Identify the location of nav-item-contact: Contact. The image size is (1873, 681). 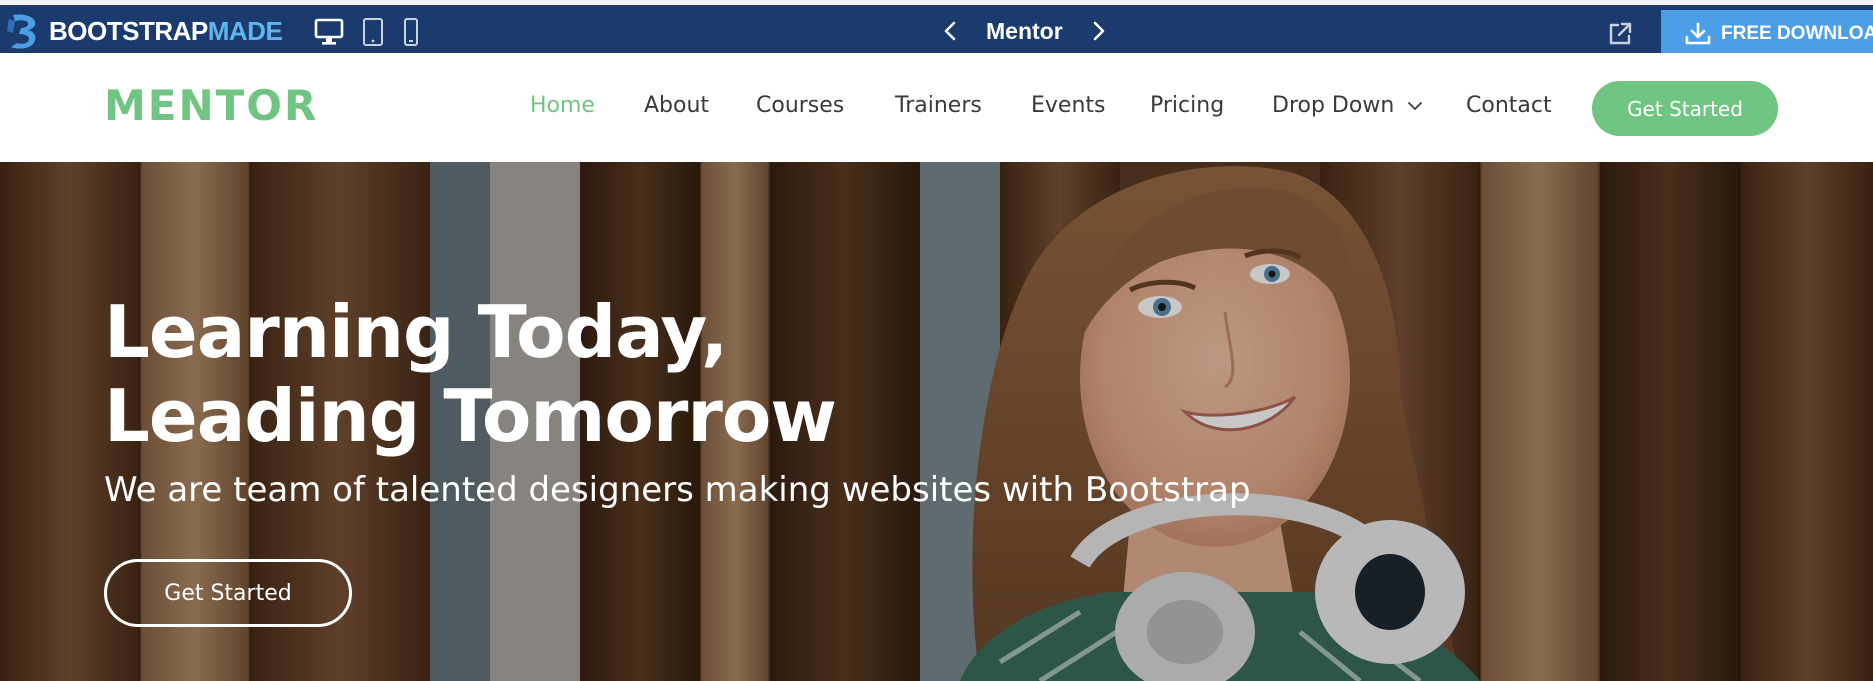
(1509, 105).